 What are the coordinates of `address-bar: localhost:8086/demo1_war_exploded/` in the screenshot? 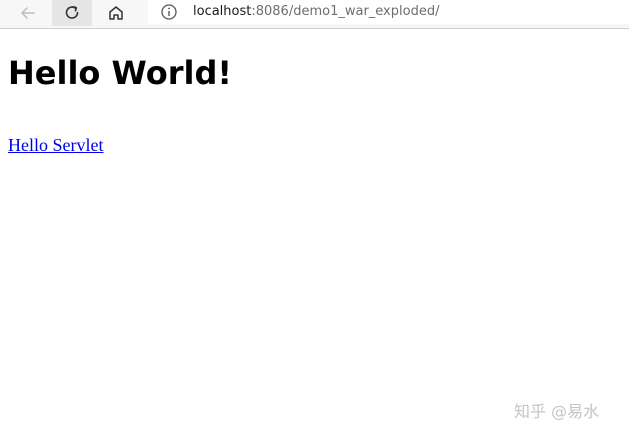 It's located at (388, 12).